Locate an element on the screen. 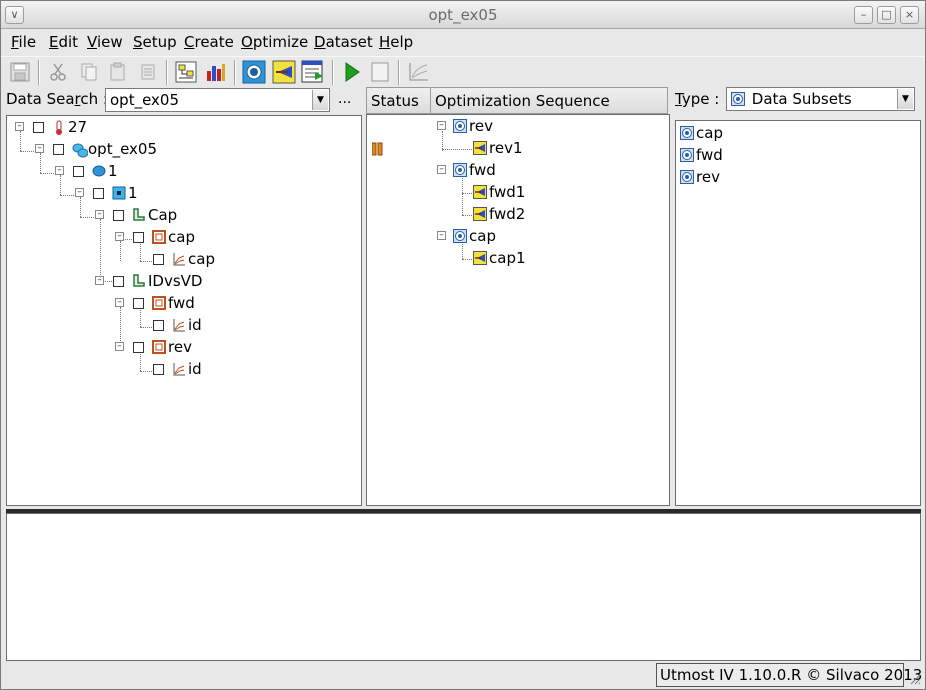 The width and height of the screenshot is (926, 690). spreadsheet-icon is located at coordinates (313, 72).